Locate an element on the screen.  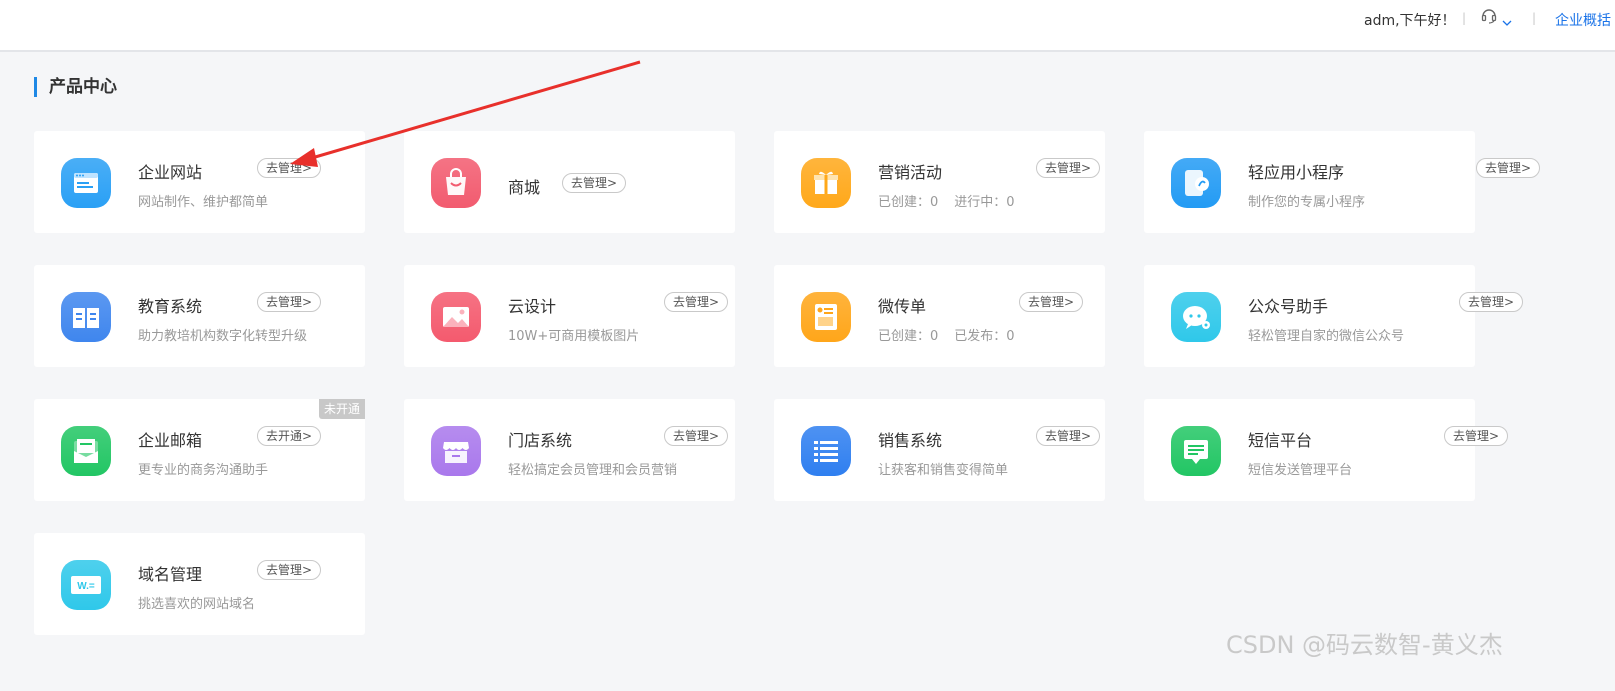
product-card: 公众号助手 去管理> 轻松管理自家的微信公众号 is located at coordinates (1334, 316).